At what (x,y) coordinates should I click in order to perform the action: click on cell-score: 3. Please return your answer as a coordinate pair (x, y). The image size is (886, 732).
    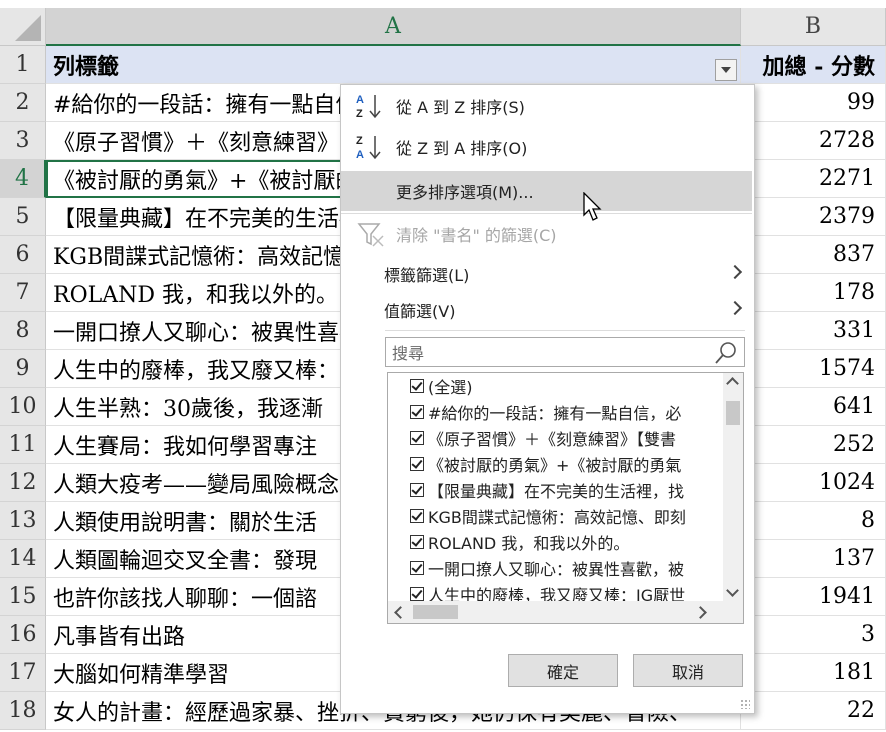
    Looking at the image, I should click on (813, 635).